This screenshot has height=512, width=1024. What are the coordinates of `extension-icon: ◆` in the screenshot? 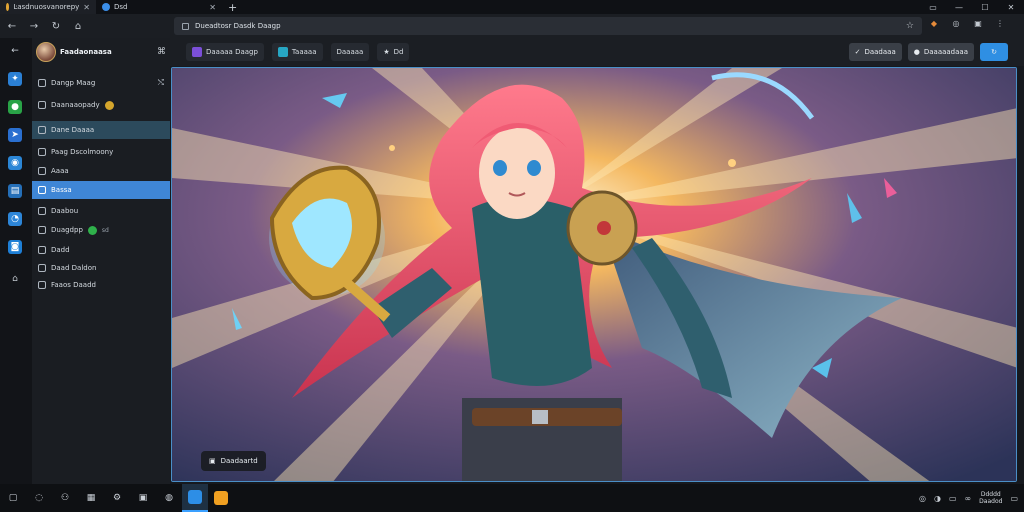 It's located at (934, 24).